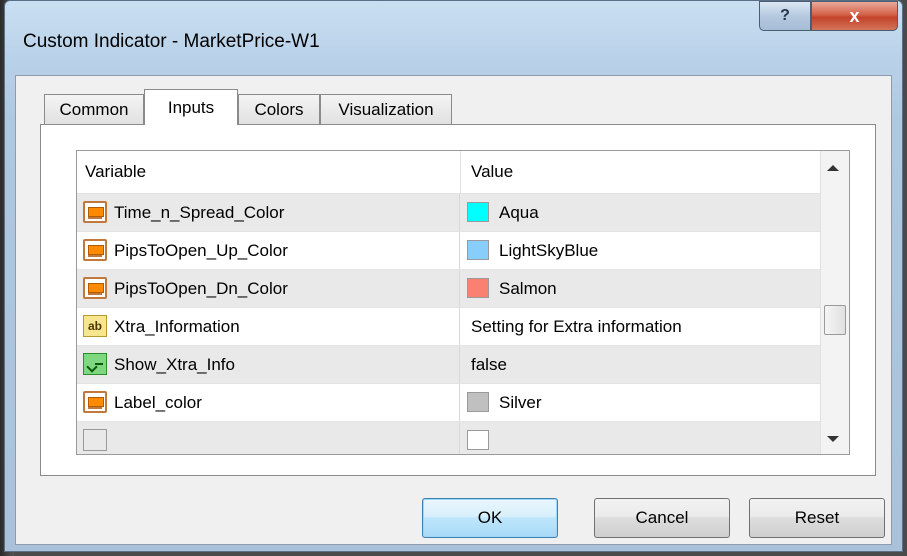 The height and width of the screenshot is (556, 907). I want to click on string-input-icon: ab, so click(95, 326).